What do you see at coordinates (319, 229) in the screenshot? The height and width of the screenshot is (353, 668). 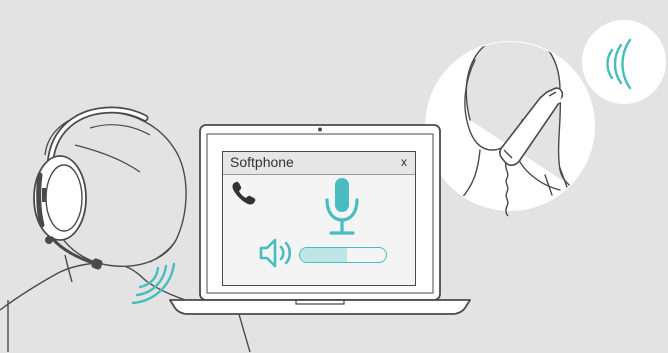 I see `softphone-body` at bounding box center [319, 229].